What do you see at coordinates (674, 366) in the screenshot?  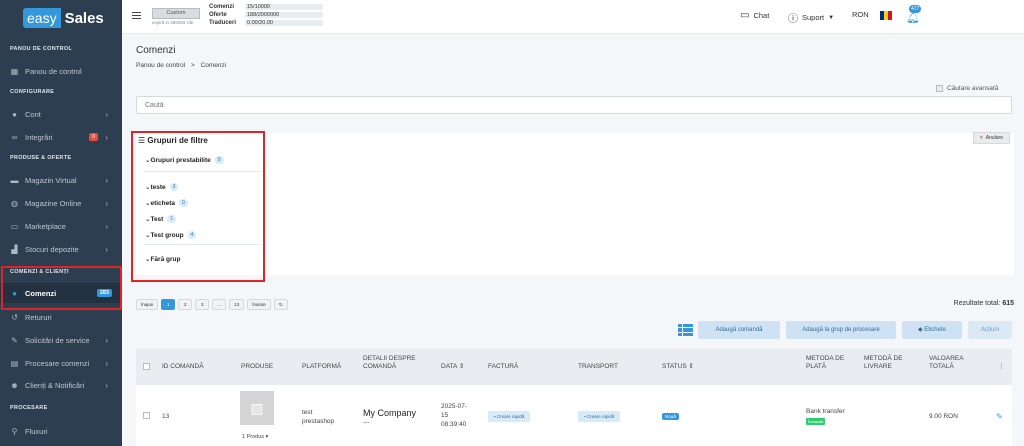 I see `column-header-text: STATUS` at bounding box center [674, 366].